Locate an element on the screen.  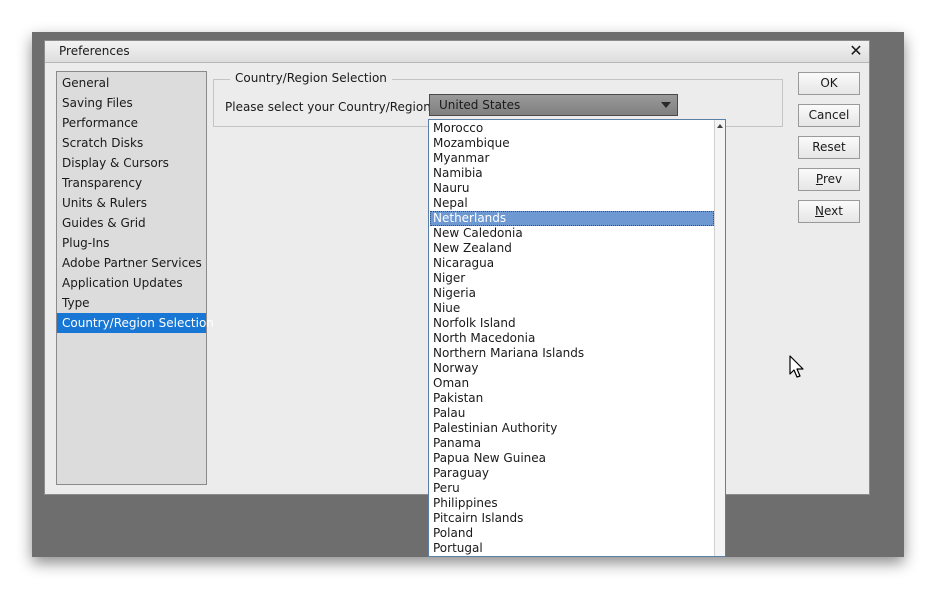
country-option: New Zealand is located at coordinates (572, 248).